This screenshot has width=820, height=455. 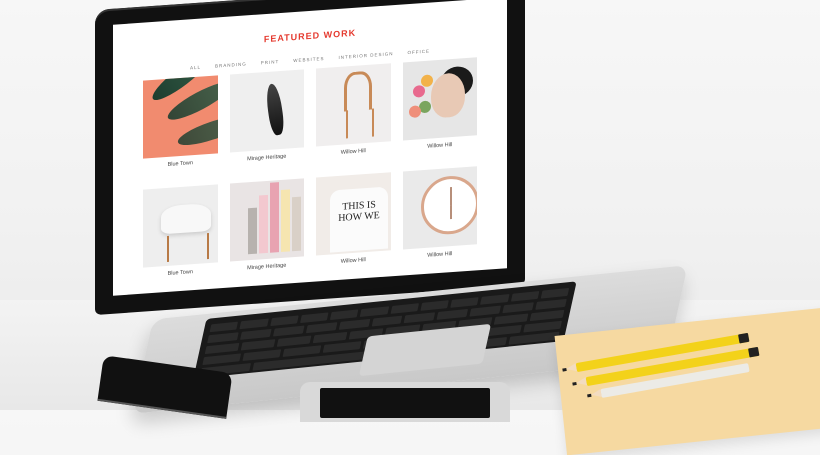 What do you see at coordinates (231, 64) in the screenshot?
I see `nav-branding: BRANDING` at bounding box center [231, 64].